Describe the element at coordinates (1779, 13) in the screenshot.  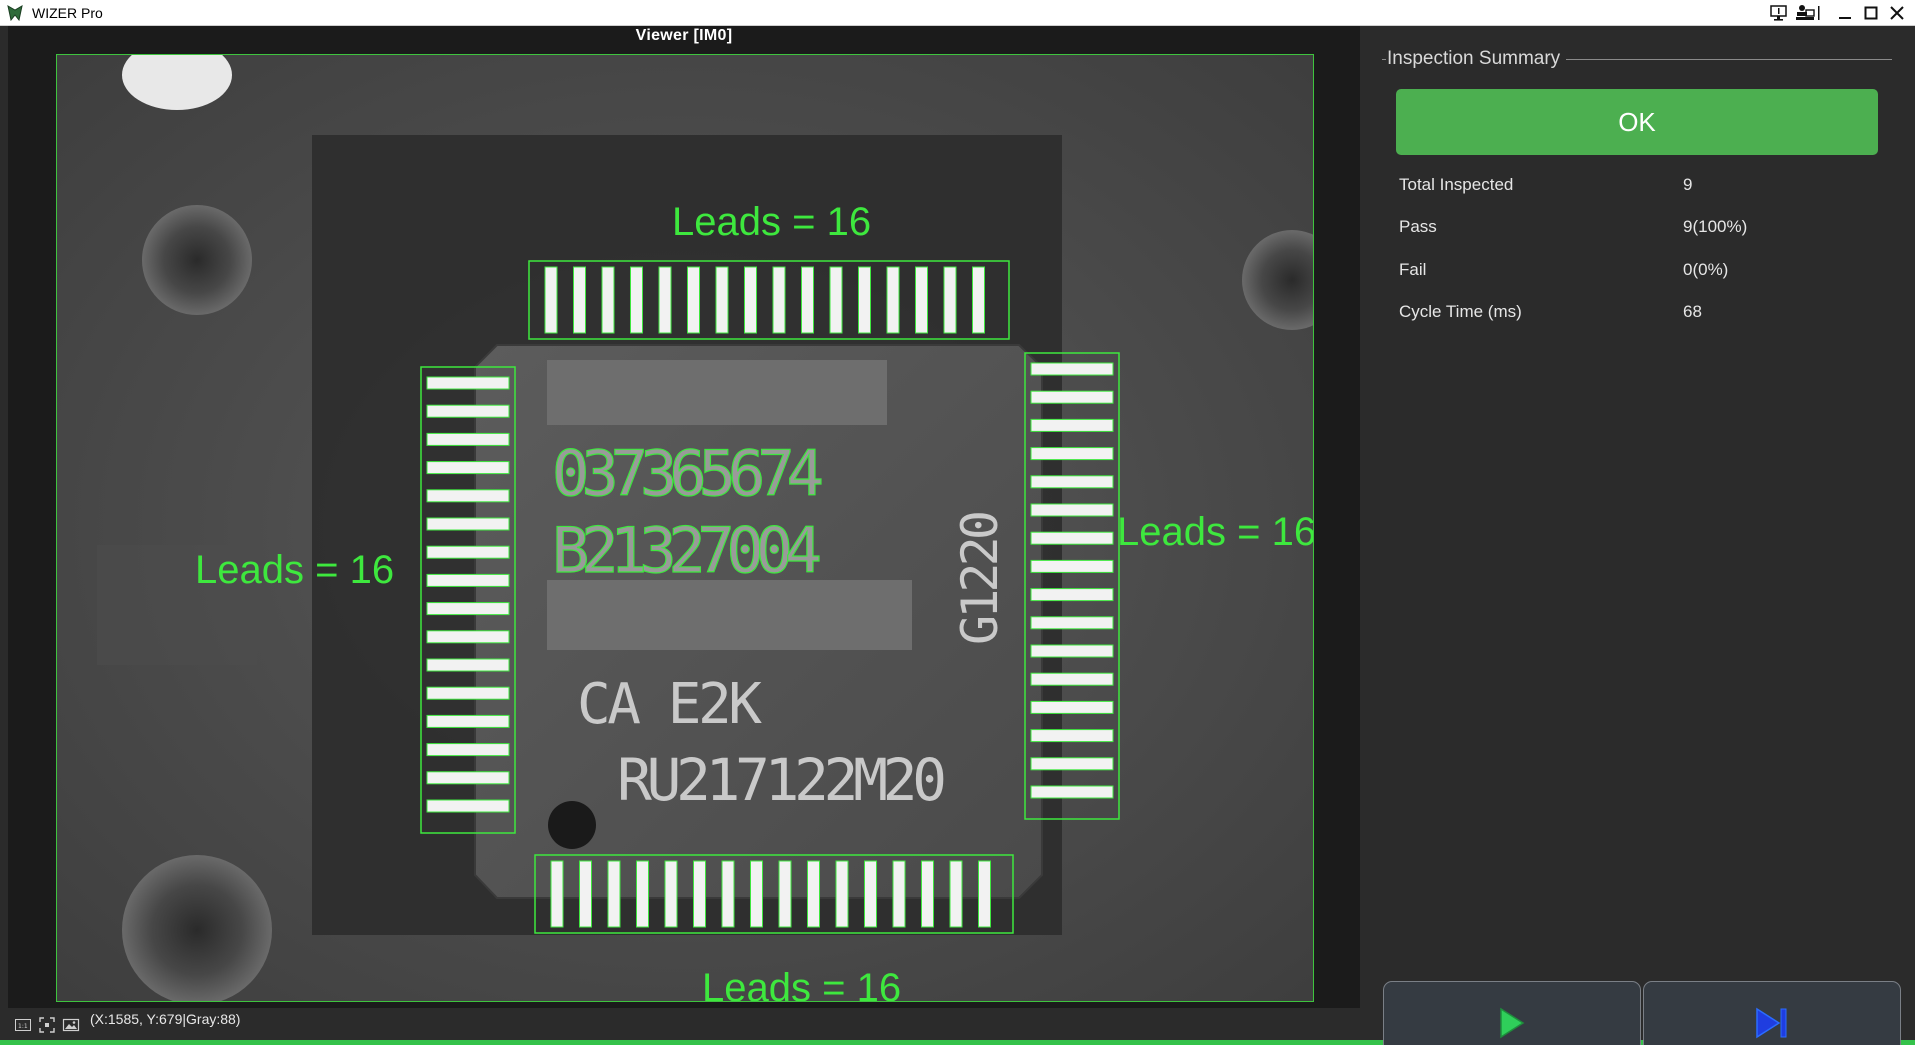
I see `display-settings-icon` at that location.